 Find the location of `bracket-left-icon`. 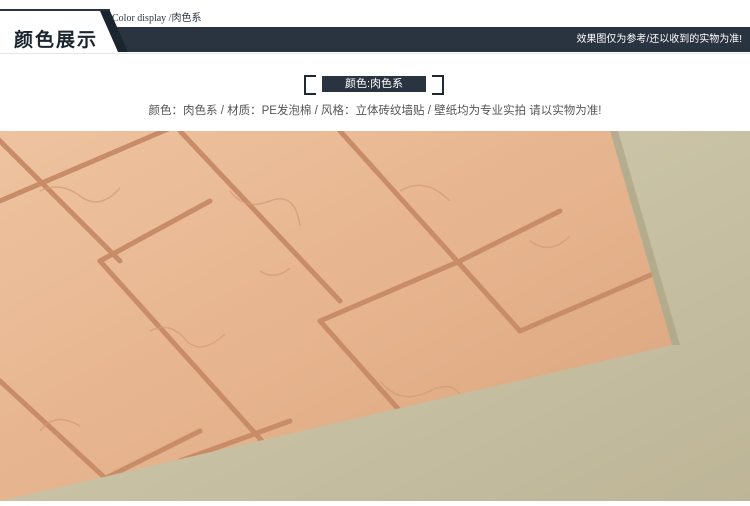

bracket-left-icon is located at coordinates (310, 85).